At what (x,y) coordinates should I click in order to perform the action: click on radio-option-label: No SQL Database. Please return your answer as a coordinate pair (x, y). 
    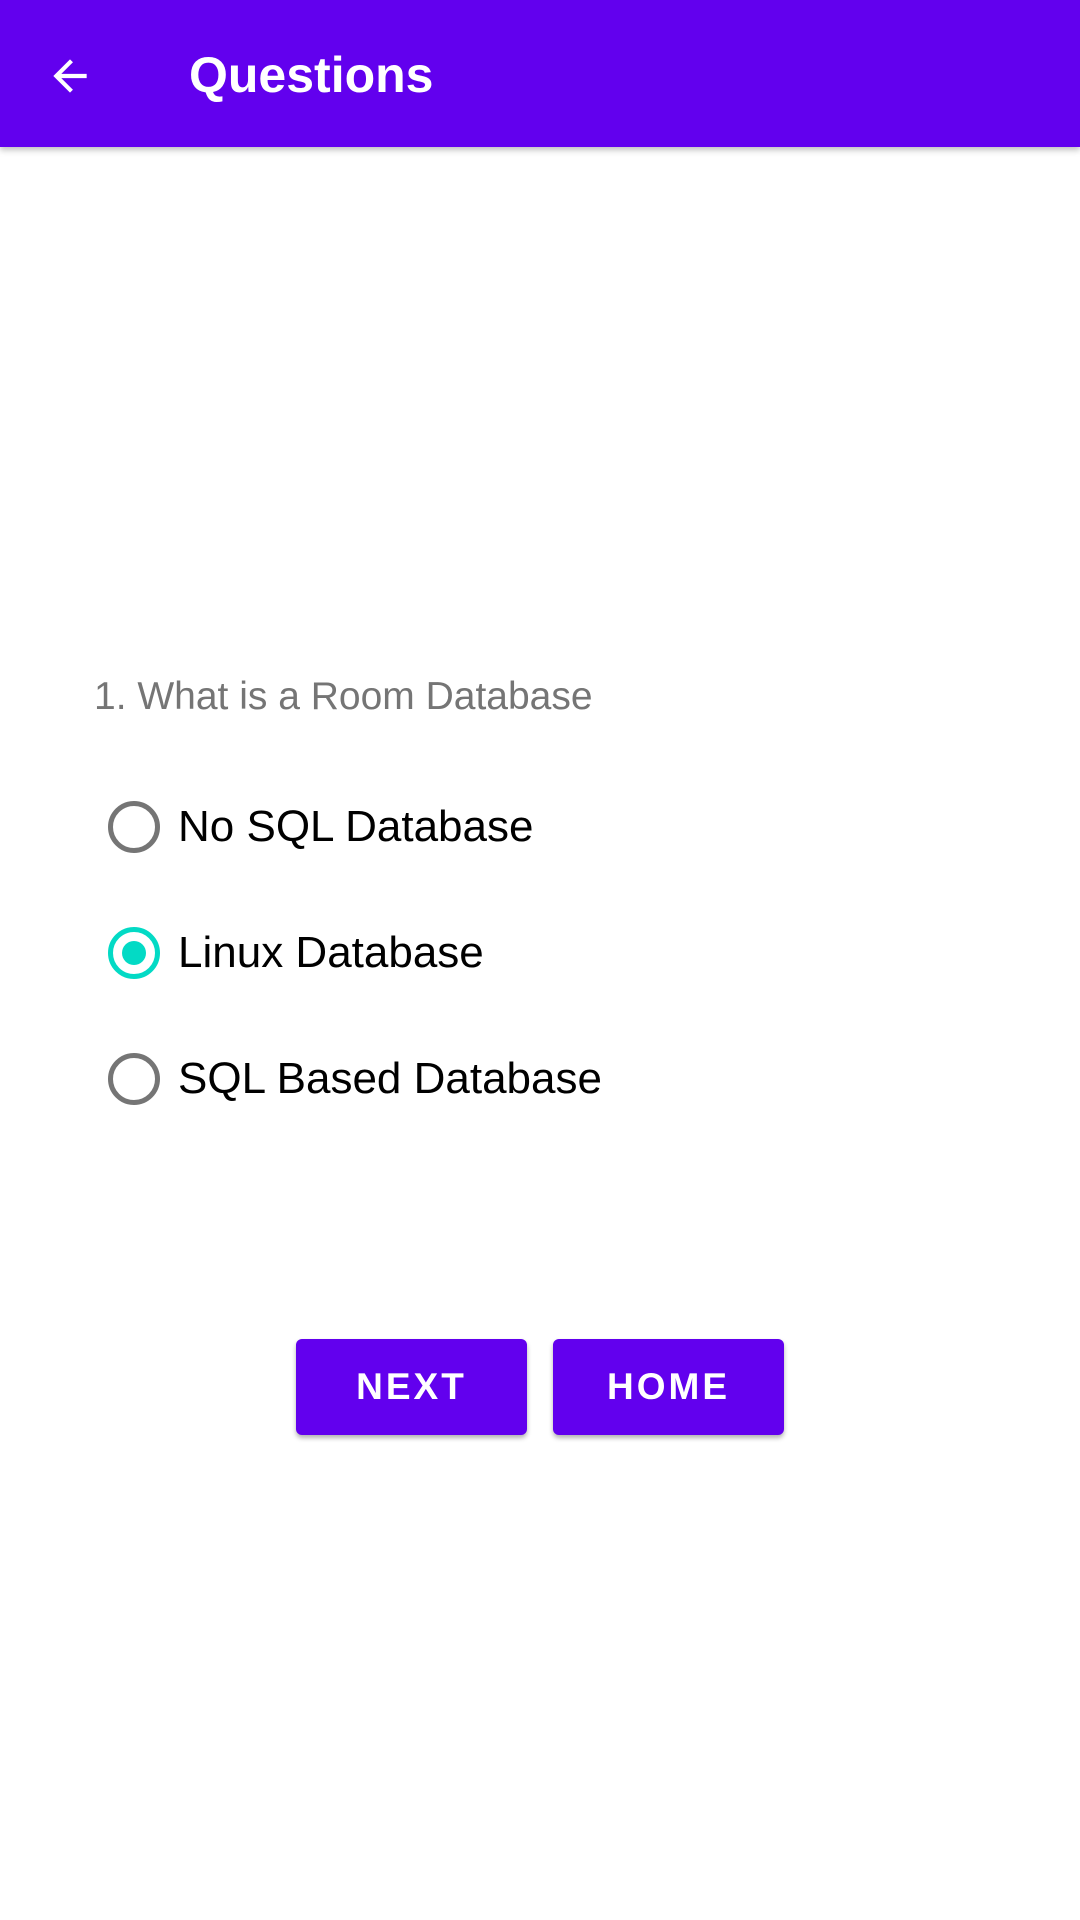
    Looking at the image, I should click on (356, 826).